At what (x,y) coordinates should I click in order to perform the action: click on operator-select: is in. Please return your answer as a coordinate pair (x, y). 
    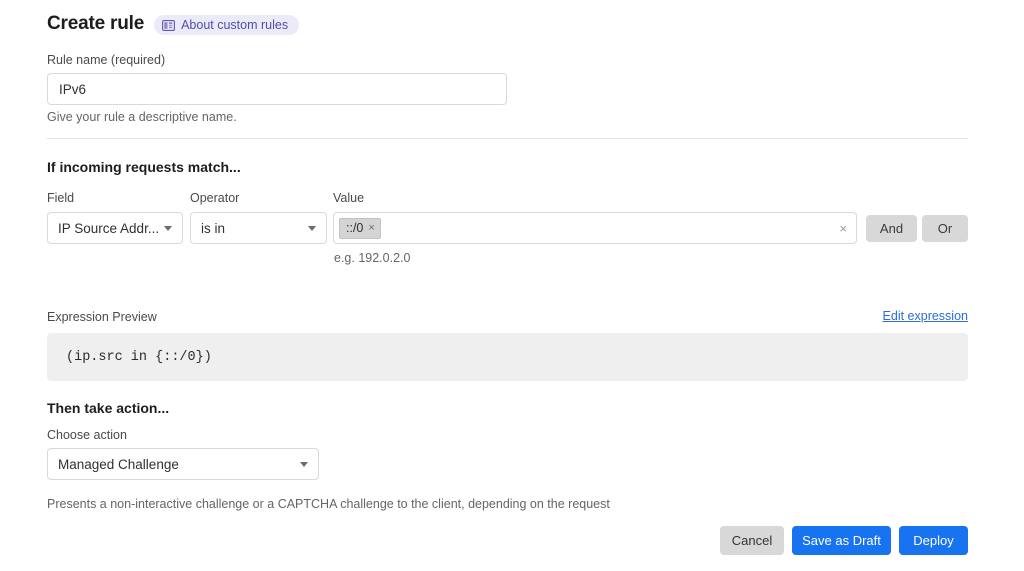
    Looking at the image, I should click on (258, 228).